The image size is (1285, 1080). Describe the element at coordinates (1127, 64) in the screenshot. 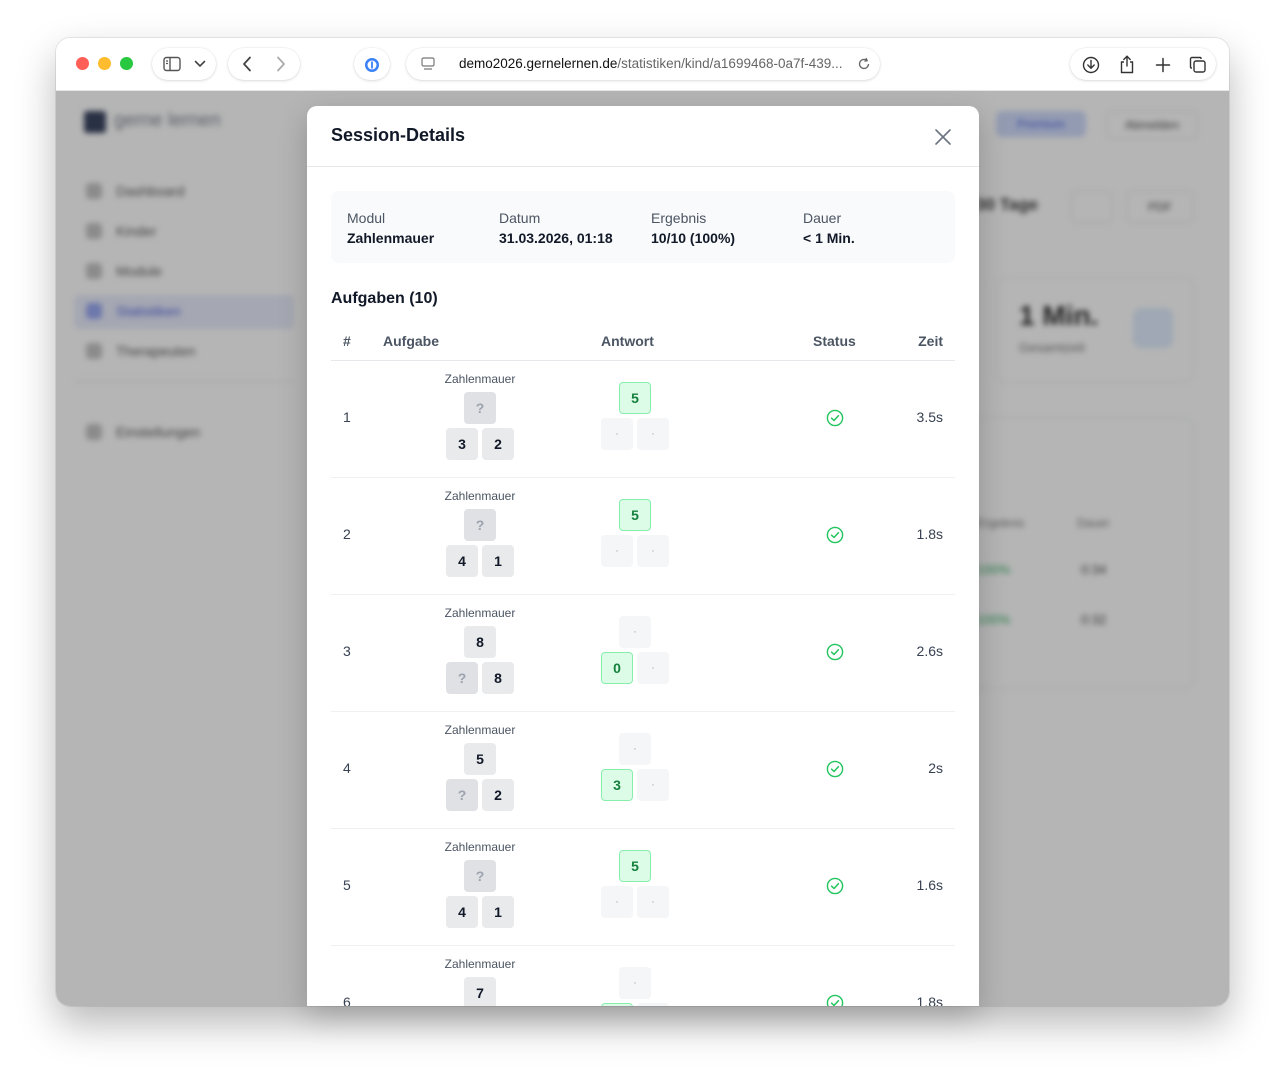

I see `share-icon` at that location.